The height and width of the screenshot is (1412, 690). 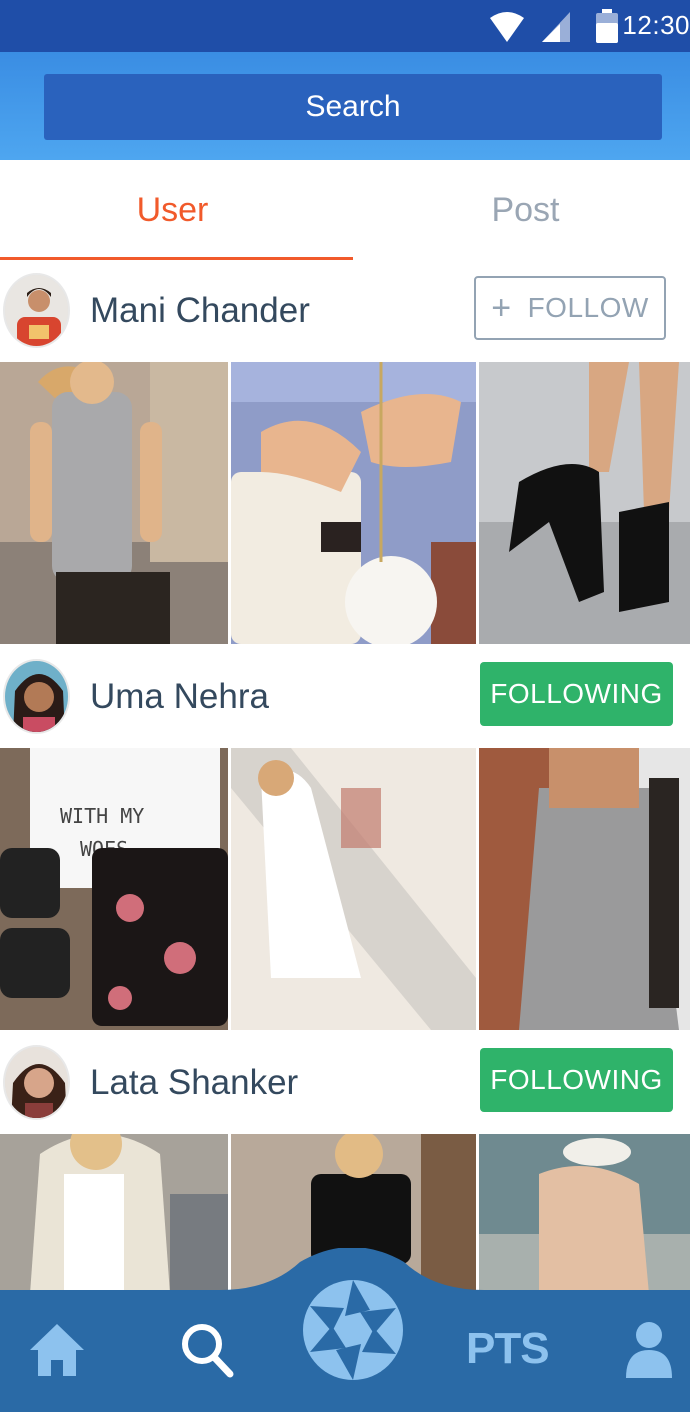 I want to click on battery-icon, so click(x=607, y=26).